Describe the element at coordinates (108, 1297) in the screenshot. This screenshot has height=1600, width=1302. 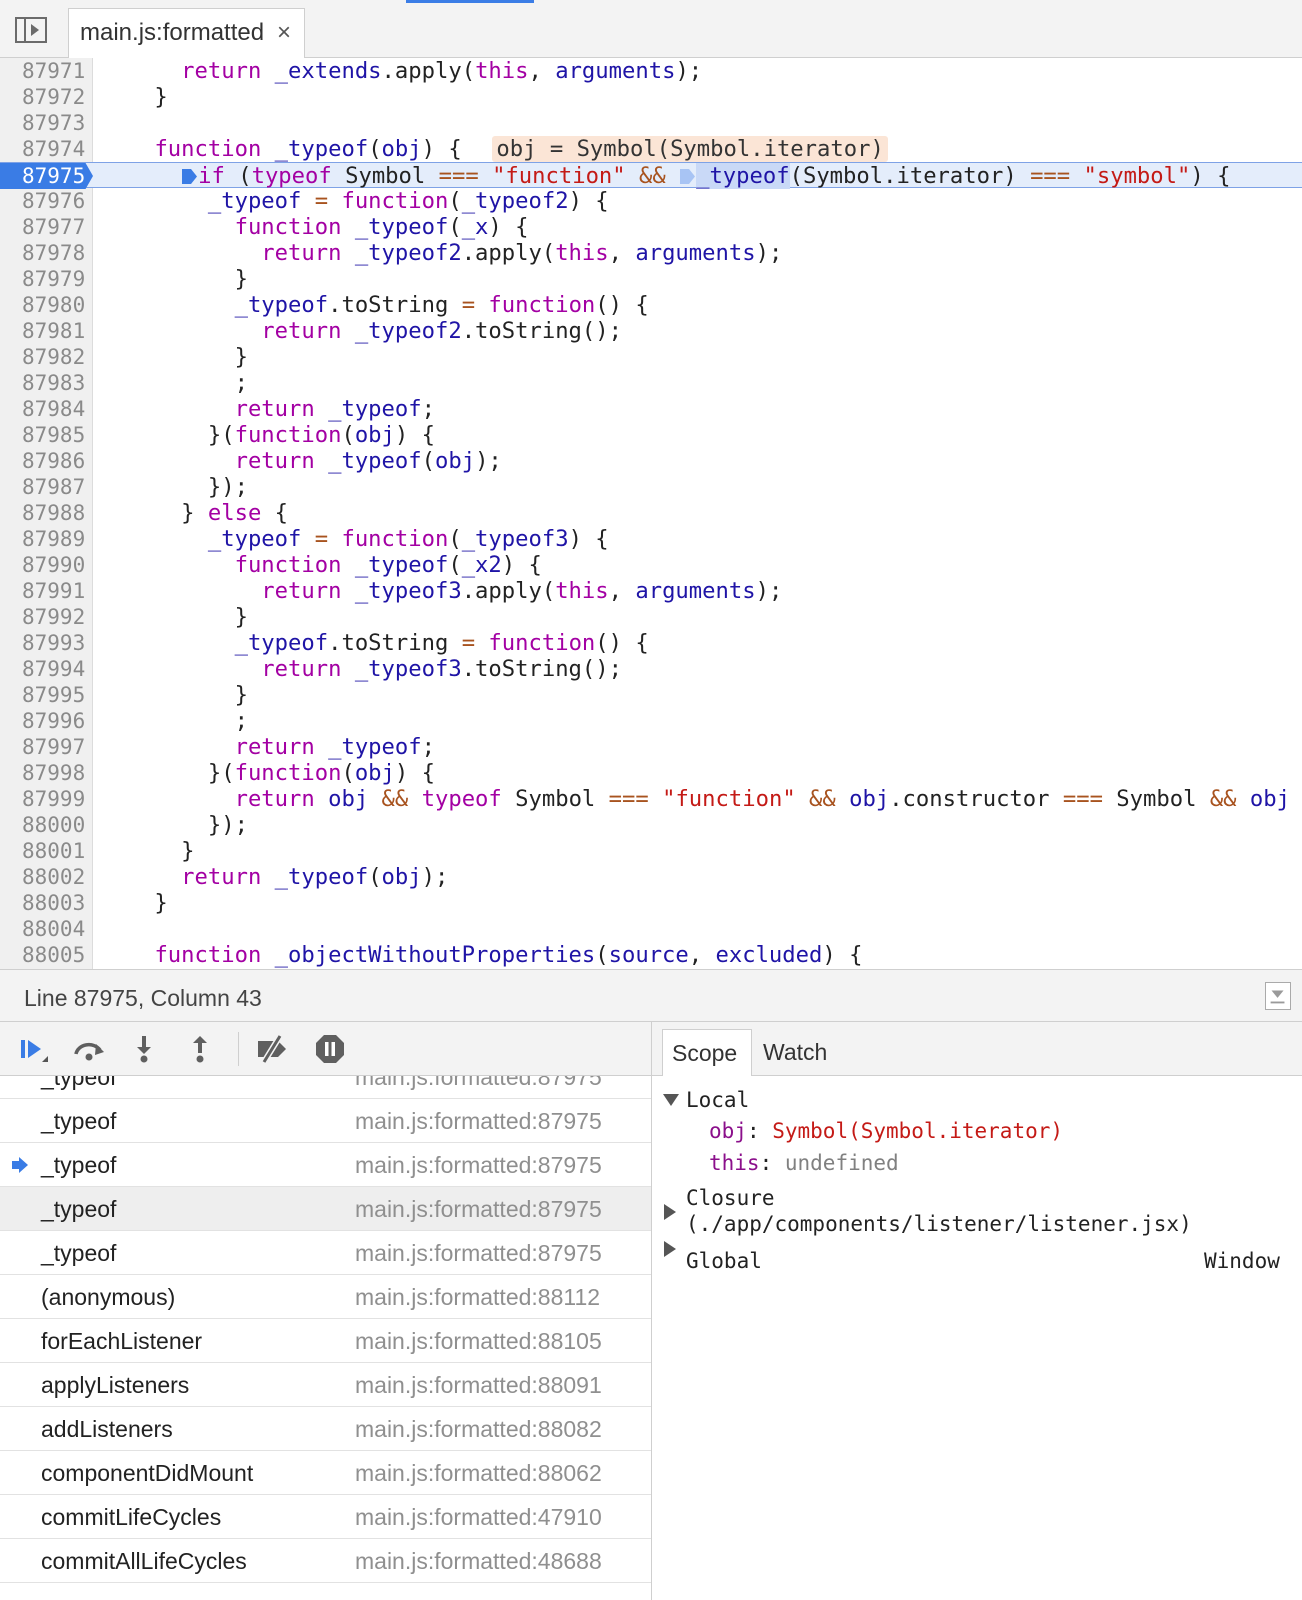
I see `frame-function-name: (anonymous)` at that location.